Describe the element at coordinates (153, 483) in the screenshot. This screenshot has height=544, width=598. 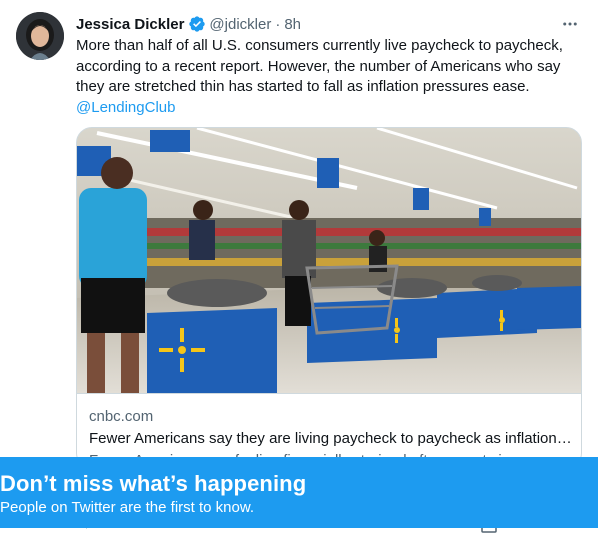
I see `banner-title: Don’t miss what’s happening` at that location.